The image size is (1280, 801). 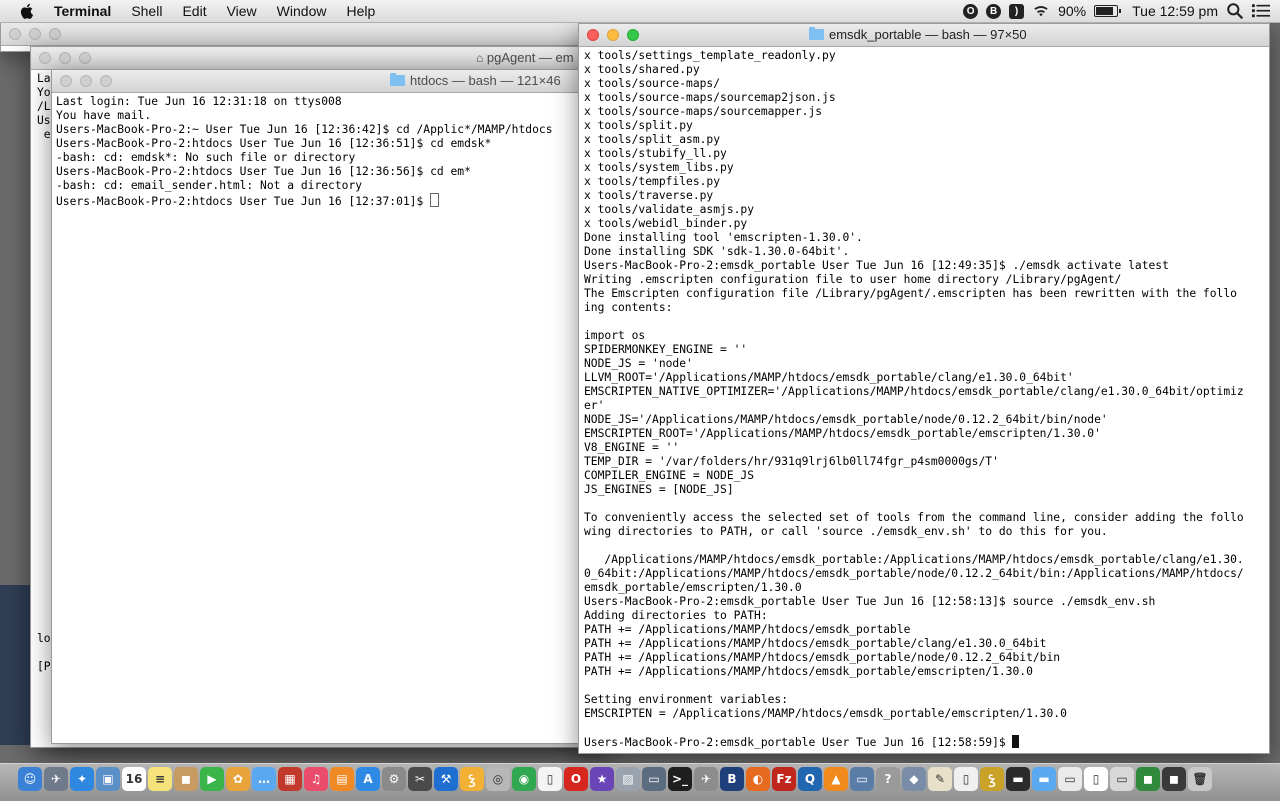 What do you see at coordinates (971, 11) in the screenshot?
I see `status-app-o-icon: O` at bounding box center [971, 11].